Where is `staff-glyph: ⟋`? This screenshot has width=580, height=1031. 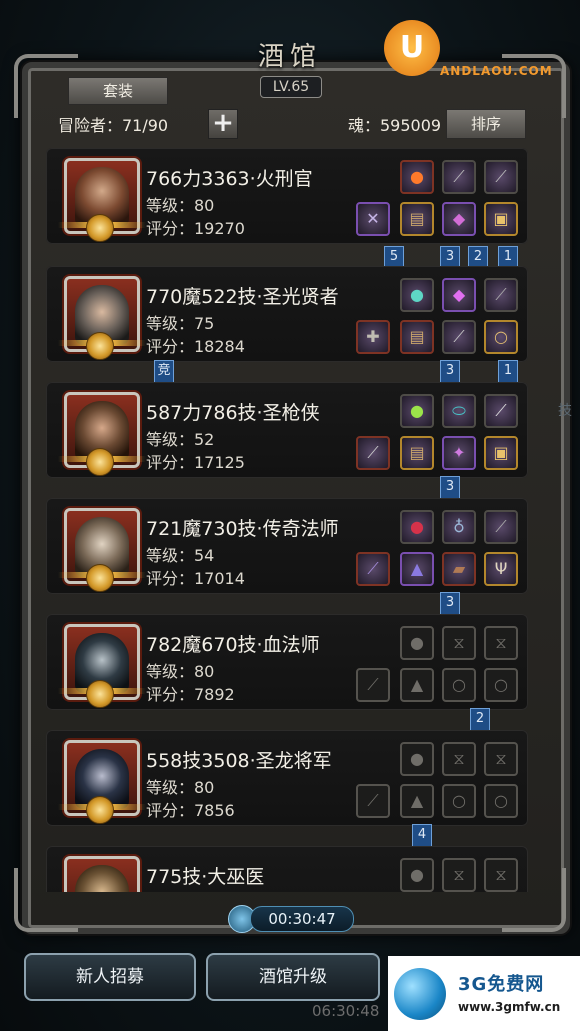 staff-glyph: ⟋ is located at coordinates (501, 526).